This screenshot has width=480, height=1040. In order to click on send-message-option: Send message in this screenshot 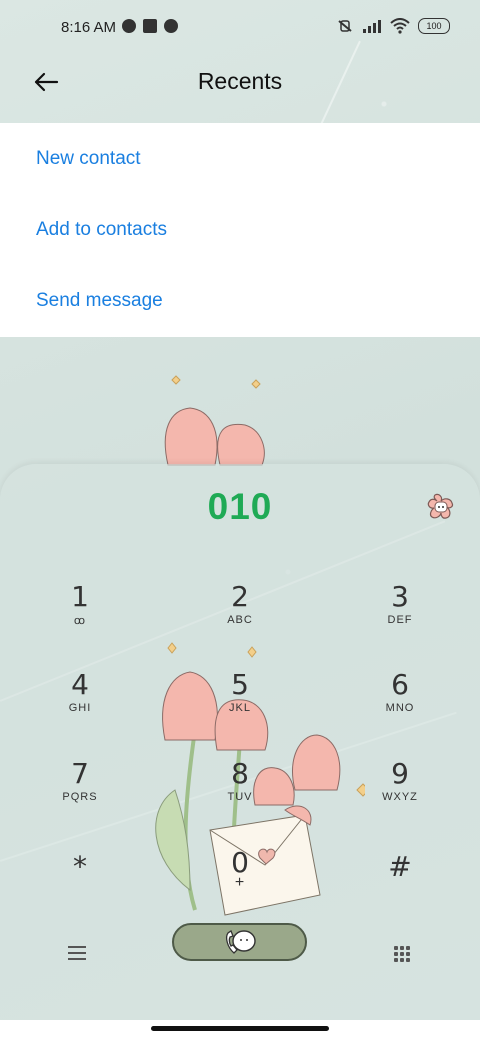, I will do `click(240, 300)`.